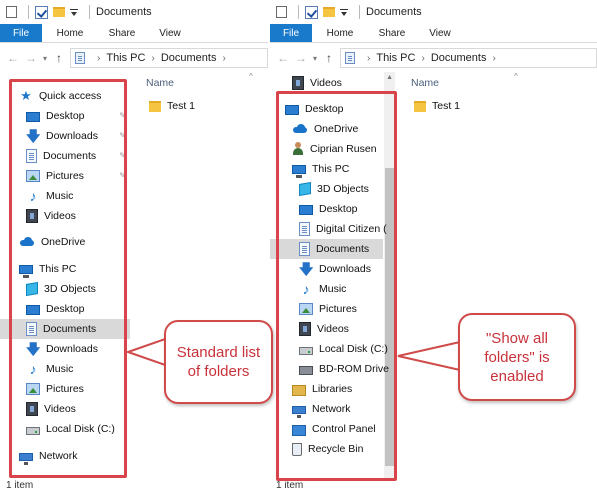  I want to click on nav-item-label: Local Disk (C:), so click(353, 349).